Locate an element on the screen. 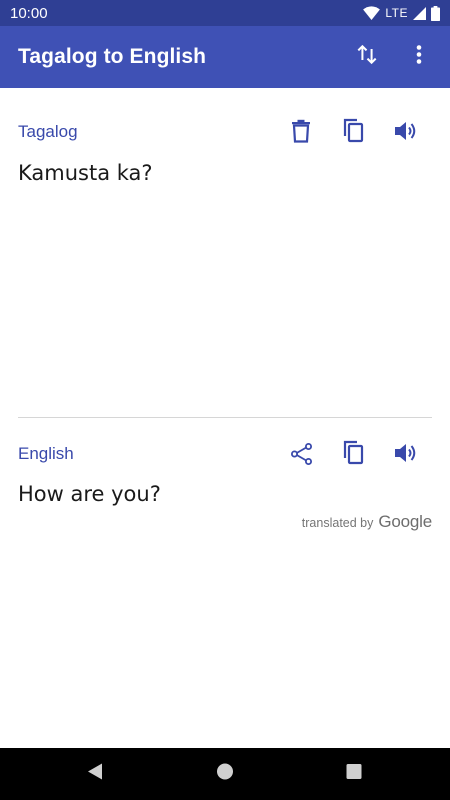 The height and width of the screenshot is (800, 450). speak-button is located at coordinates (406, 133).